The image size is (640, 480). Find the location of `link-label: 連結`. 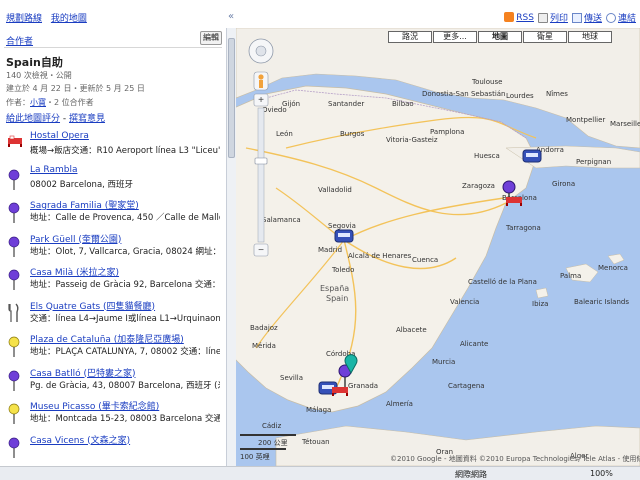

link-label: 連結 is located at coordinates (626, 19).